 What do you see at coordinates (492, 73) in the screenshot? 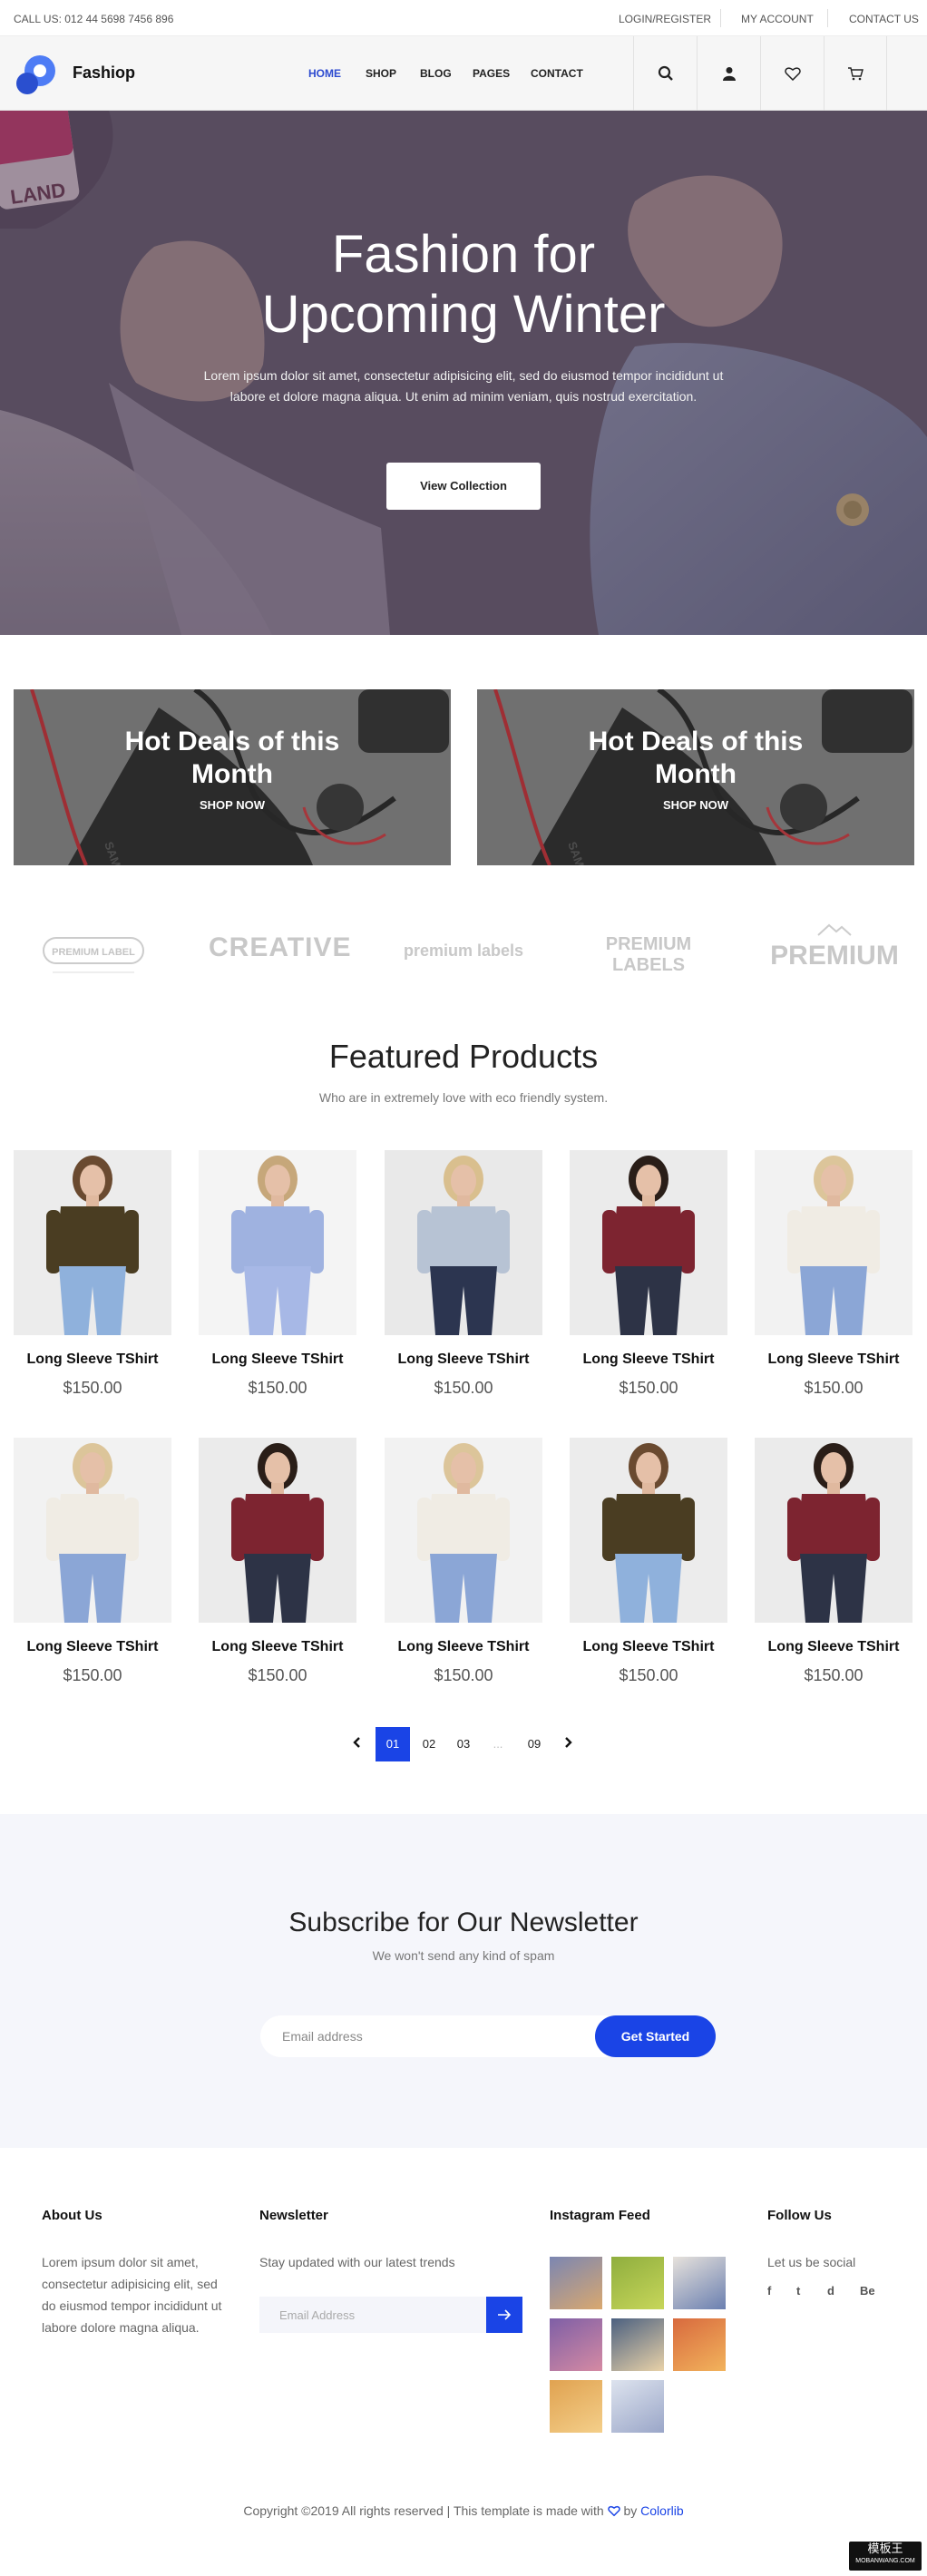
I see `nav-pages: PAGES` at bounding box center [492, 73].